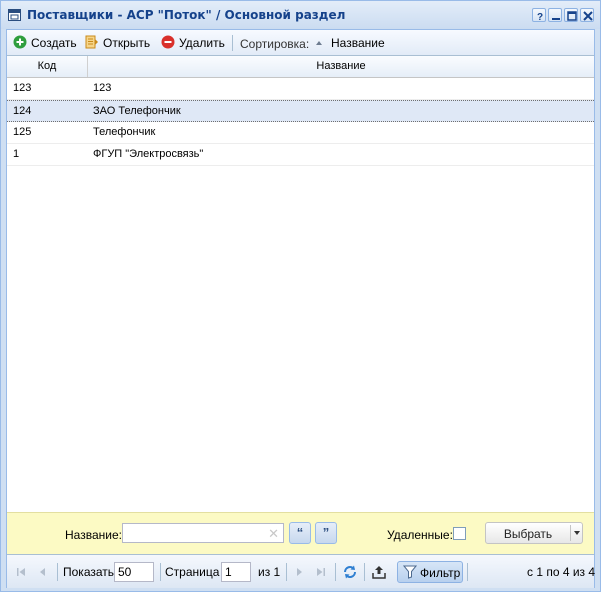 Image resolution: width=601 pixels, height=592 pixels. I want to click on export-icon, so click(379, 572).